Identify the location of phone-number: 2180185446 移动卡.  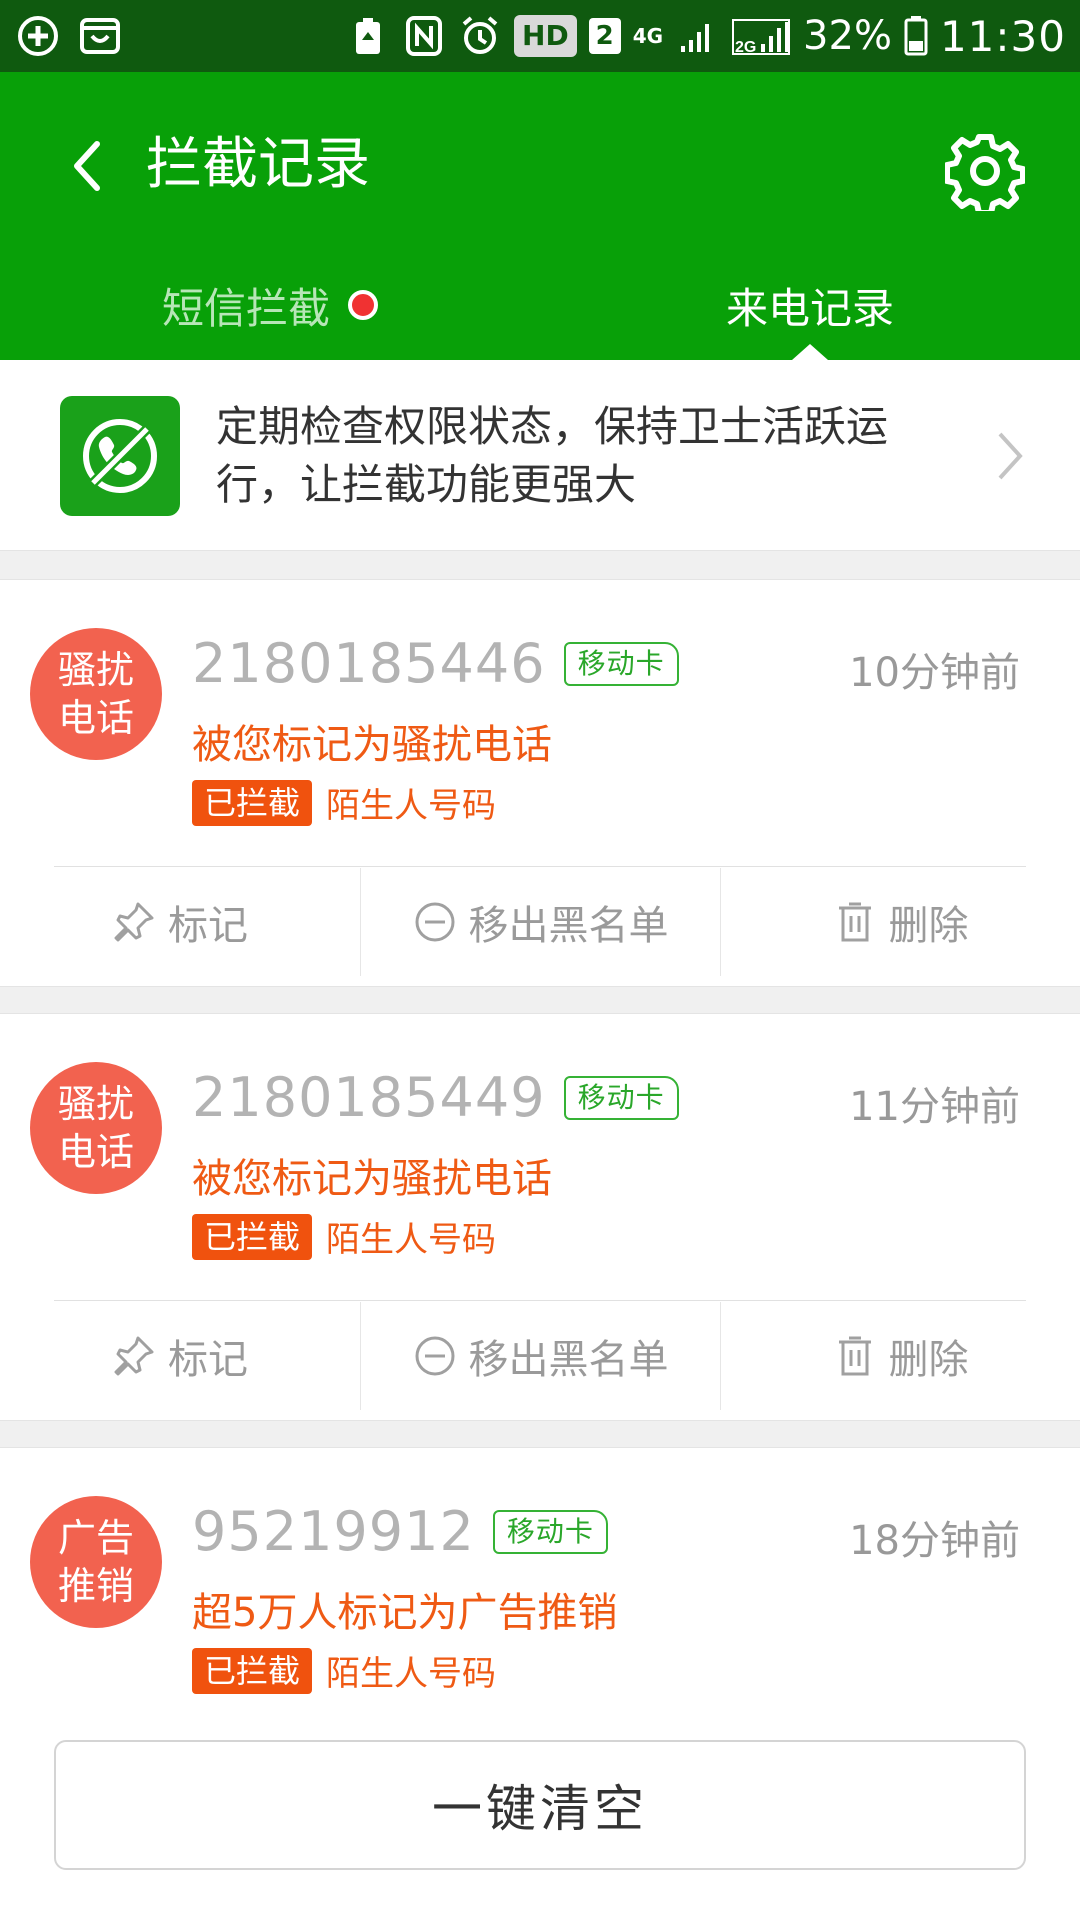
(435, 664).